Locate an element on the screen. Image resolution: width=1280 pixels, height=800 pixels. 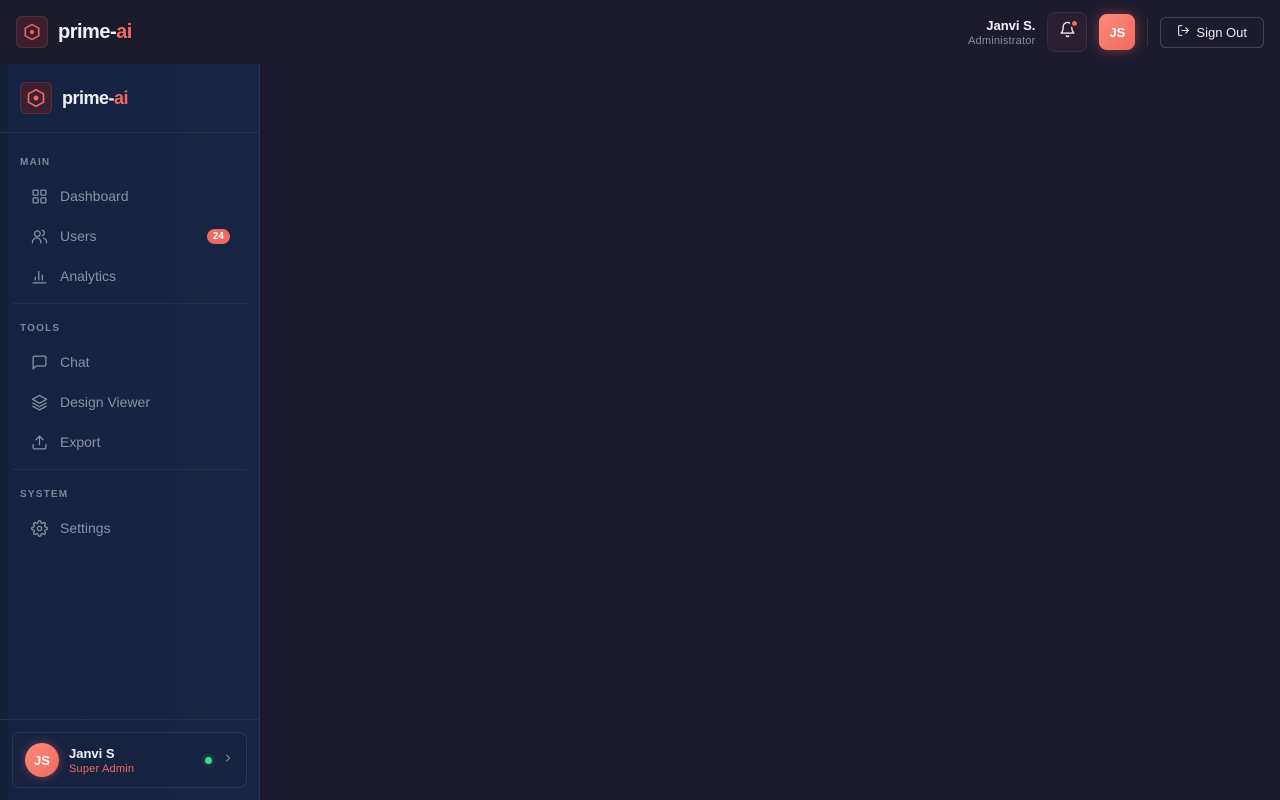
brand: prime-ai is located at coordinates (74, 32).